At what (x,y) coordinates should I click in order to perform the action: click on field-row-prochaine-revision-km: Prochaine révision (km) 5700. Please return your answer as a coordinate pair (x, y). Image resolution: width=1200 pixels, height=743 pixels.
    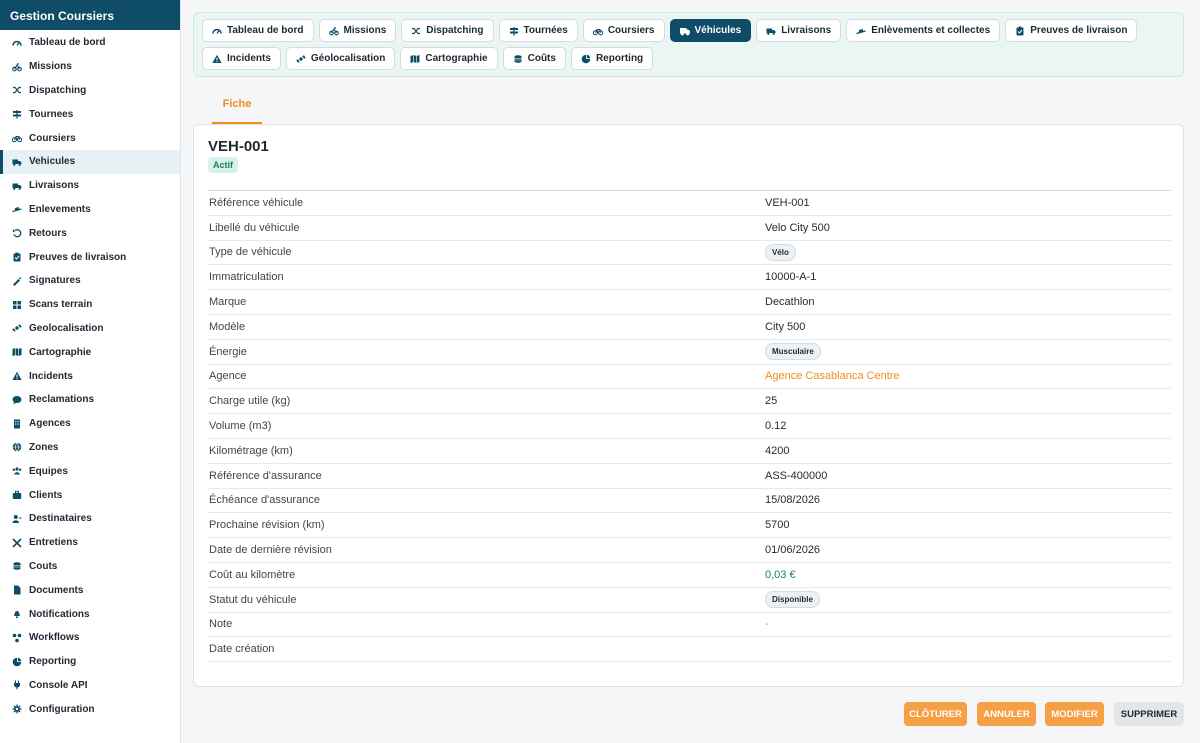
    Looking at the image, I should click on (689, 526).